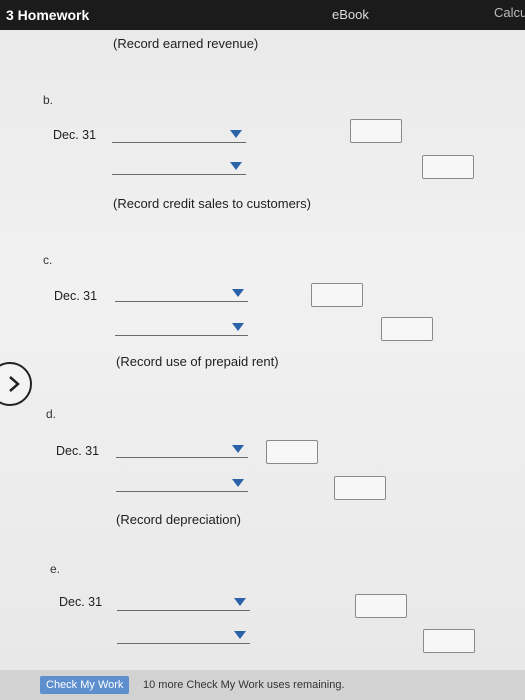 This screenshot has height=700, width=525. Describe the element at coordinates (48, 260) in the screenshot. I see `part-letter-c: c.` at that location.